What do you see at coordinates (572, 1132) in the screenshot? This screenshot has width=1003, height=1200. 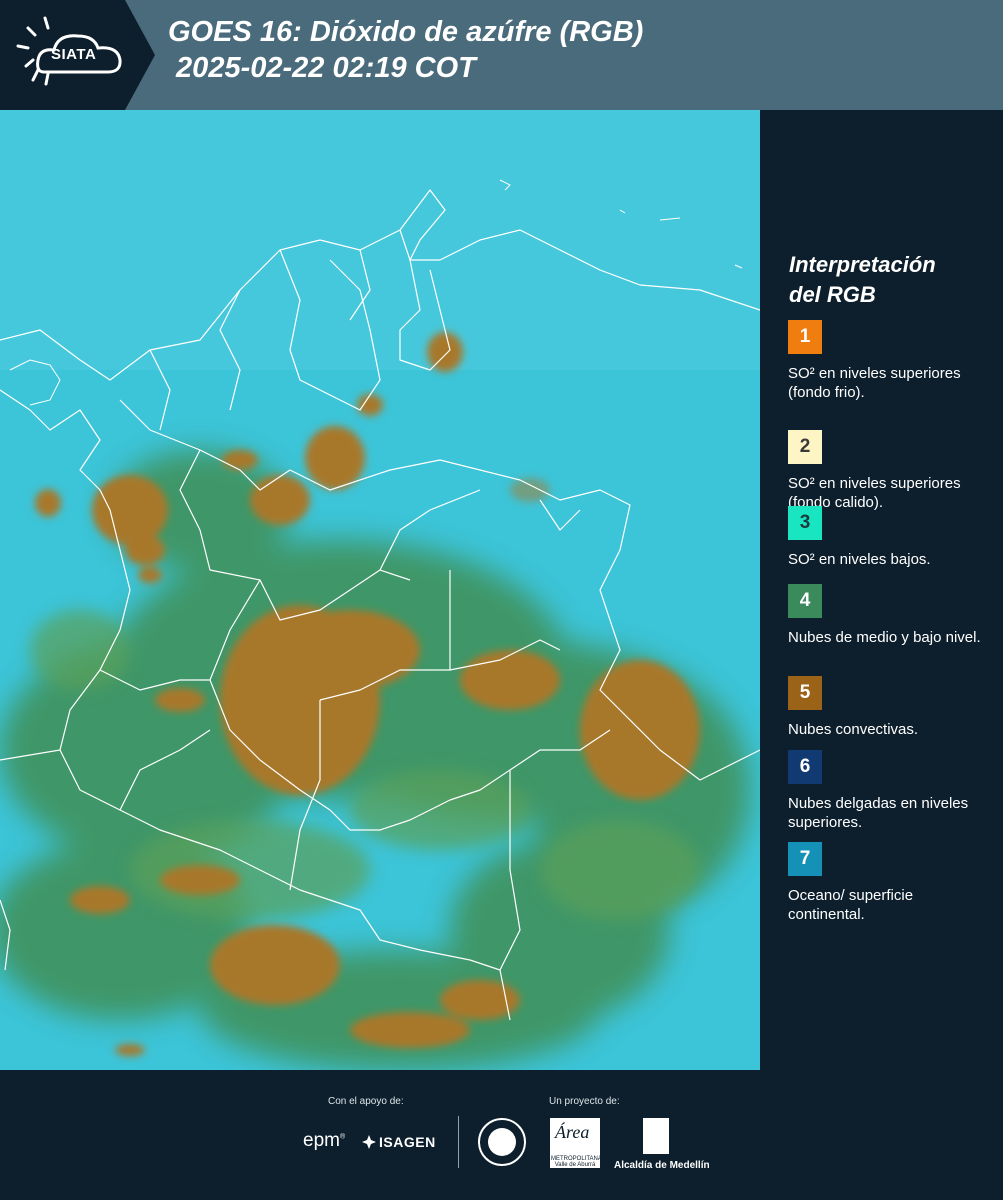 I see `area-word: Área` at bounding box center [572, 1132].